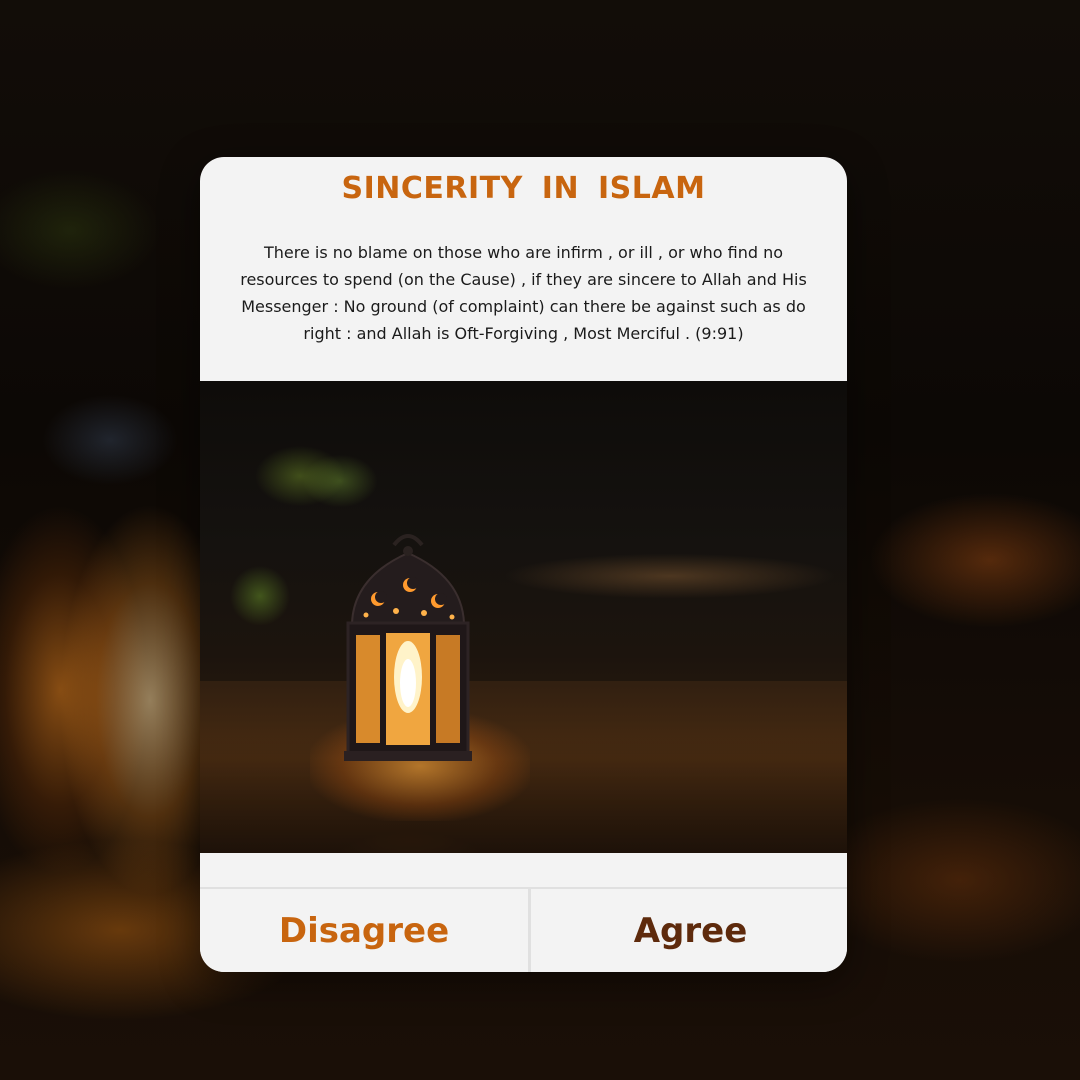 The image size is (1080, 1080). I want to click on lantern-illustration, so click(408, 647).